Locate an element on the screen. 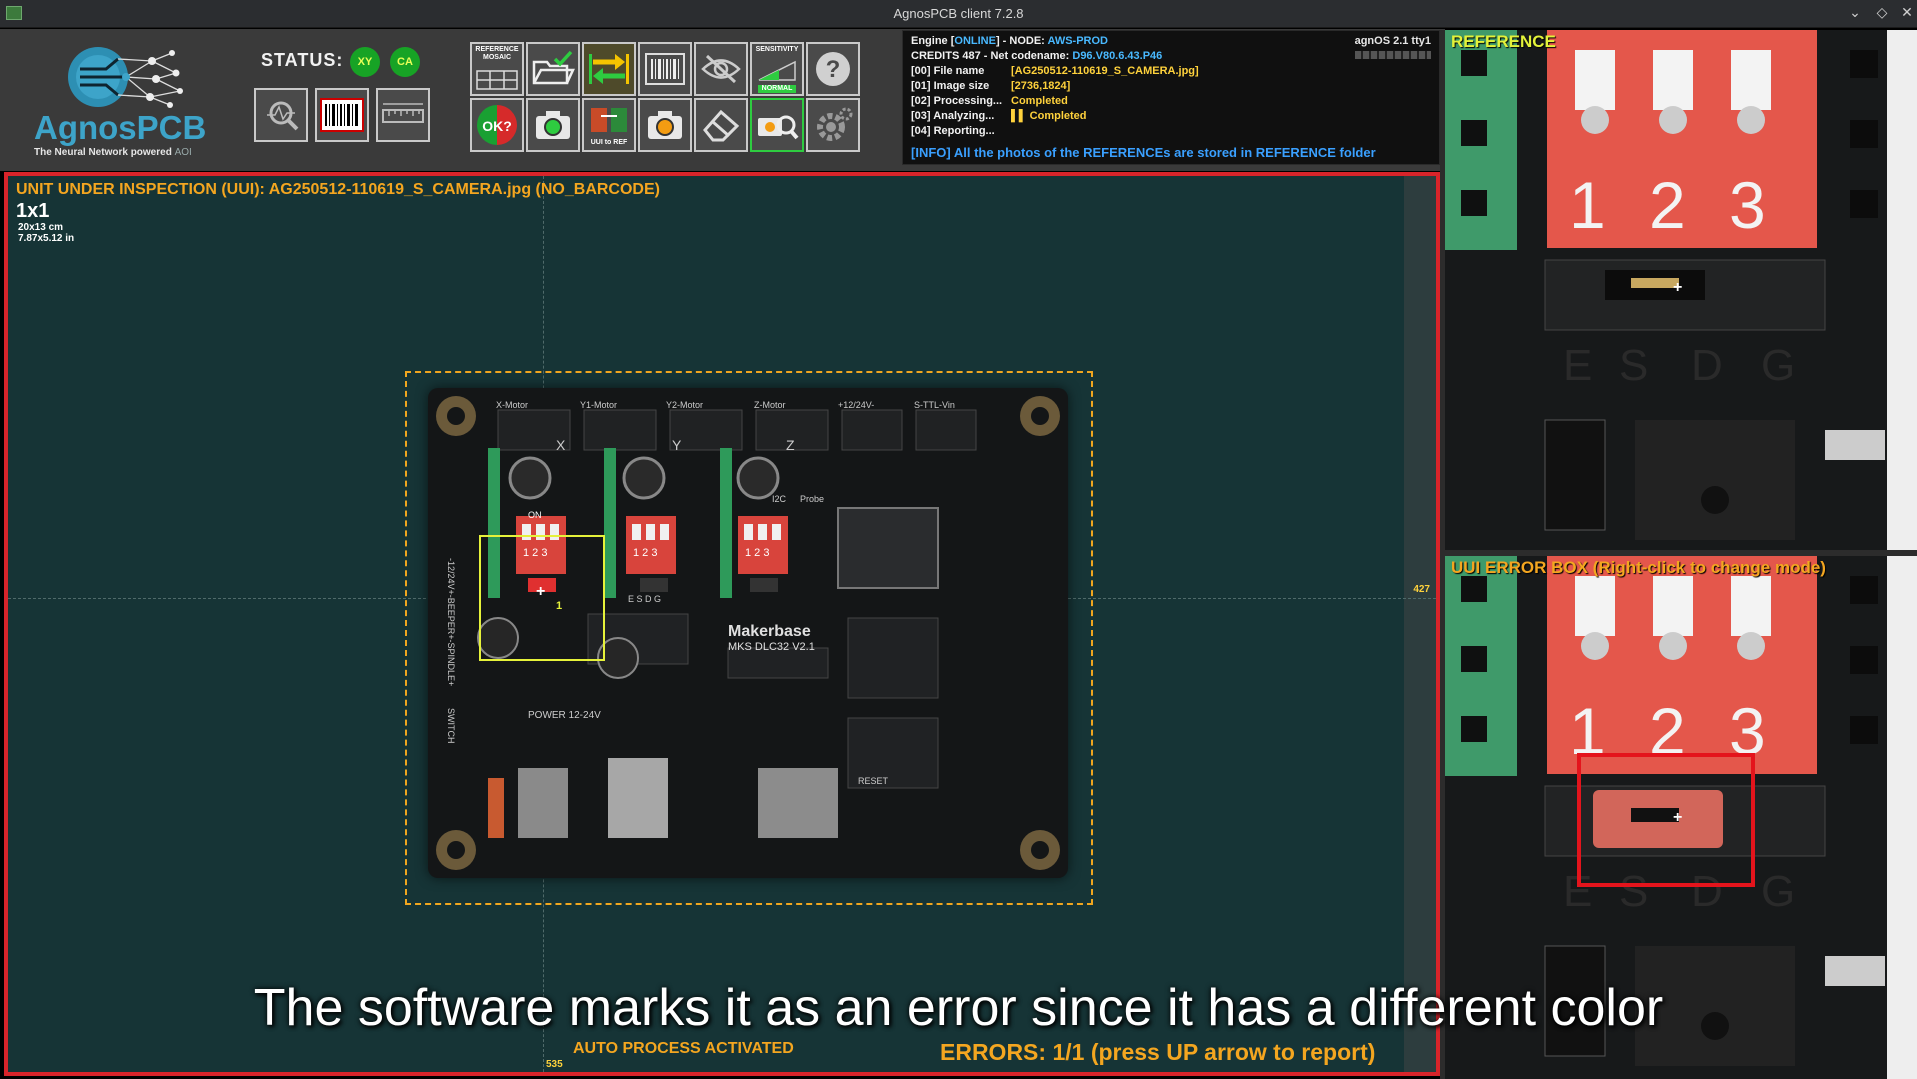 The height and width of the screenshot is (1079, 1917). ok-verify-button: OK? is located at coordinates (497, 125).